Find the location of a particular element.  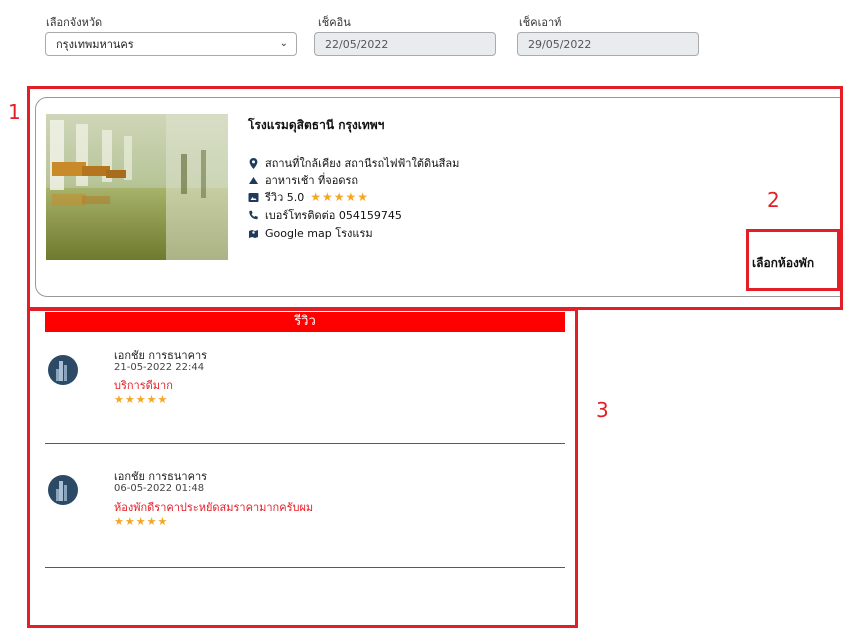

province-value: กรุงเทพมหานคร is located at coordinates (95, 44).